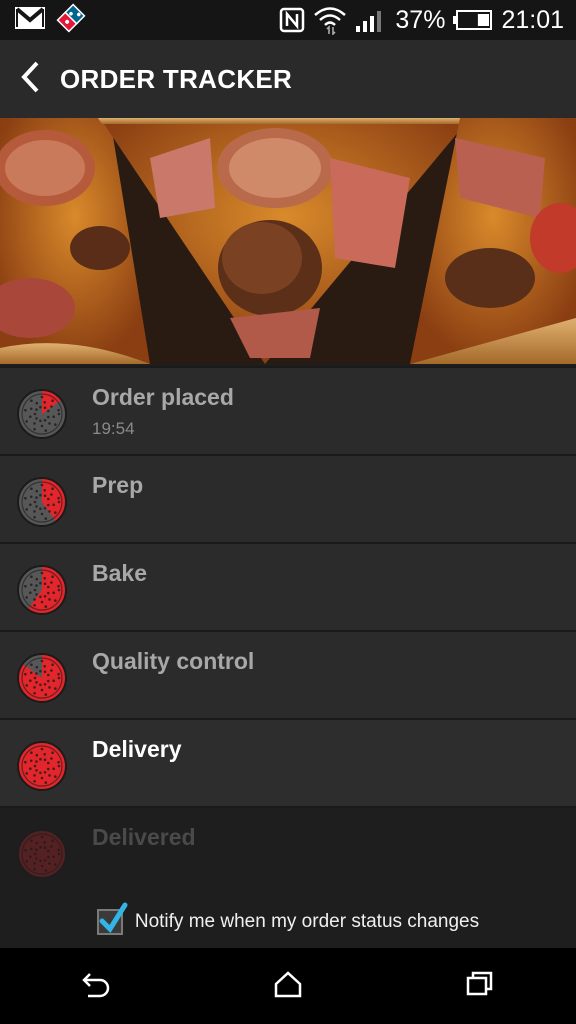  Describe the element at coordinates (532, 19) in the screenshot. I see `clock: 21:01` at that location.